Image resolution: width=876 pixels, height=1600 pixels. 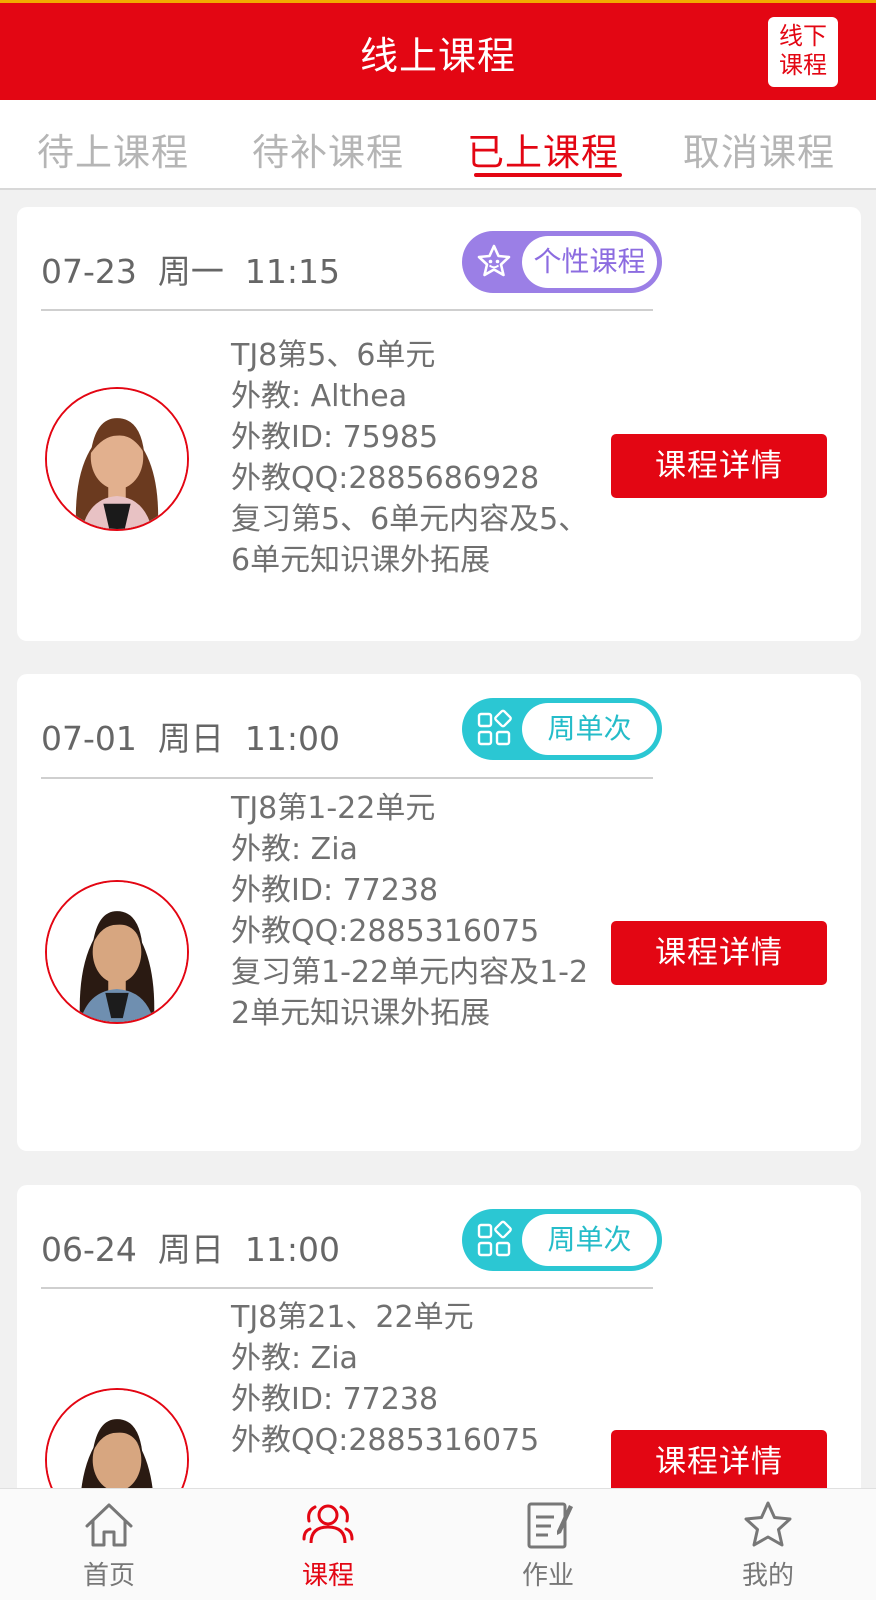 What do you see at coordinates (190, 738) in the screenshot?
I see `course-datetime: 07-01 周日 11:00` at bounding box center [190, 738].